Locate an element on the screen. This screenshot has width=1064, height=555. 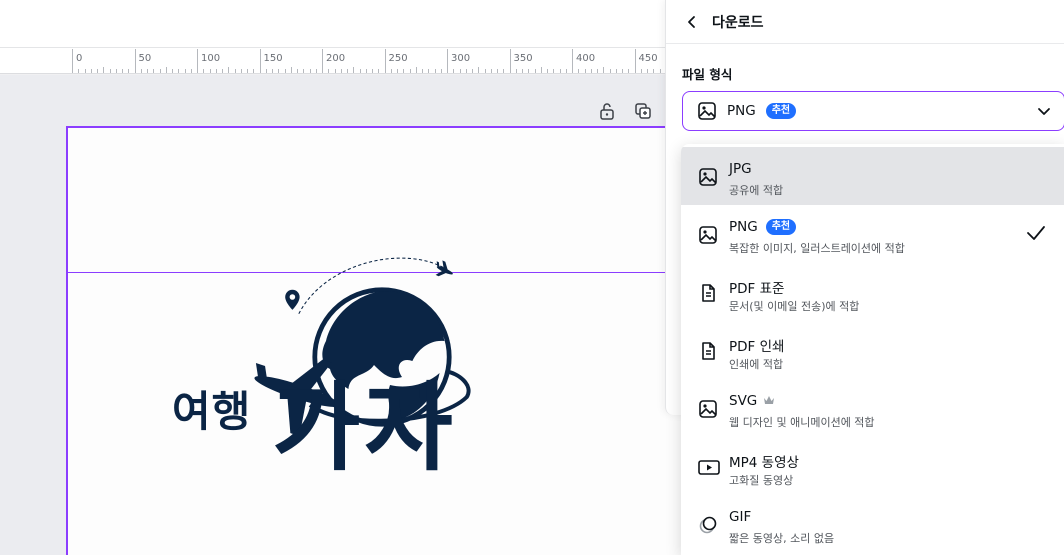
option-title-row: PDF 인쇄 is located at coordinates (756, 345).